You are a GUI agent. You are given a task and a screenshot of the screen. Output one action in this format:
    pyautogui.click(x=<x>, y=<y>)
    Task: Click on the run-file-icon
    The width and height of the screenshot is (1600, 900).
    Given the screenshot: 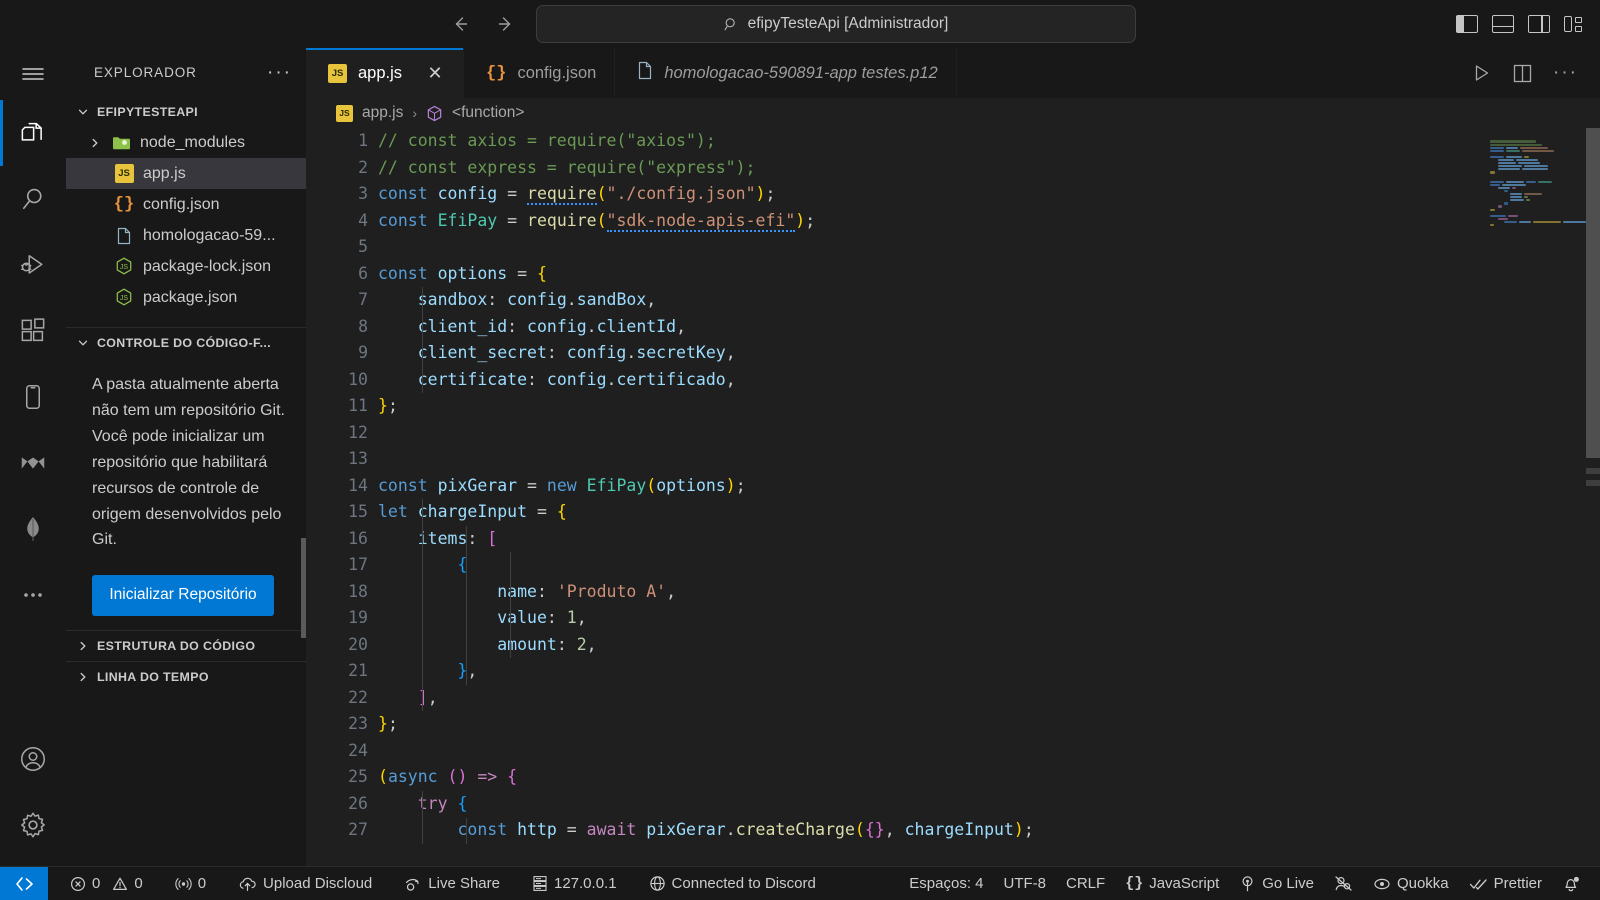 What is the action you would take?
    pyautogui.click(x=1481, y=73)
    